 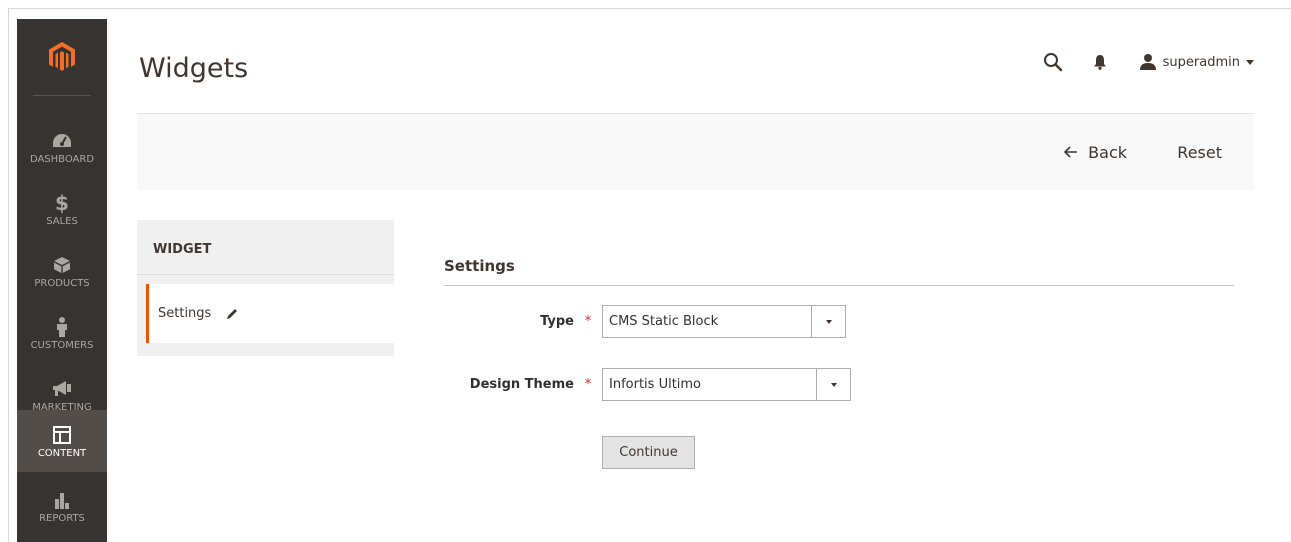 I want to click on back-button: Back, so click(x=1095, y=152).